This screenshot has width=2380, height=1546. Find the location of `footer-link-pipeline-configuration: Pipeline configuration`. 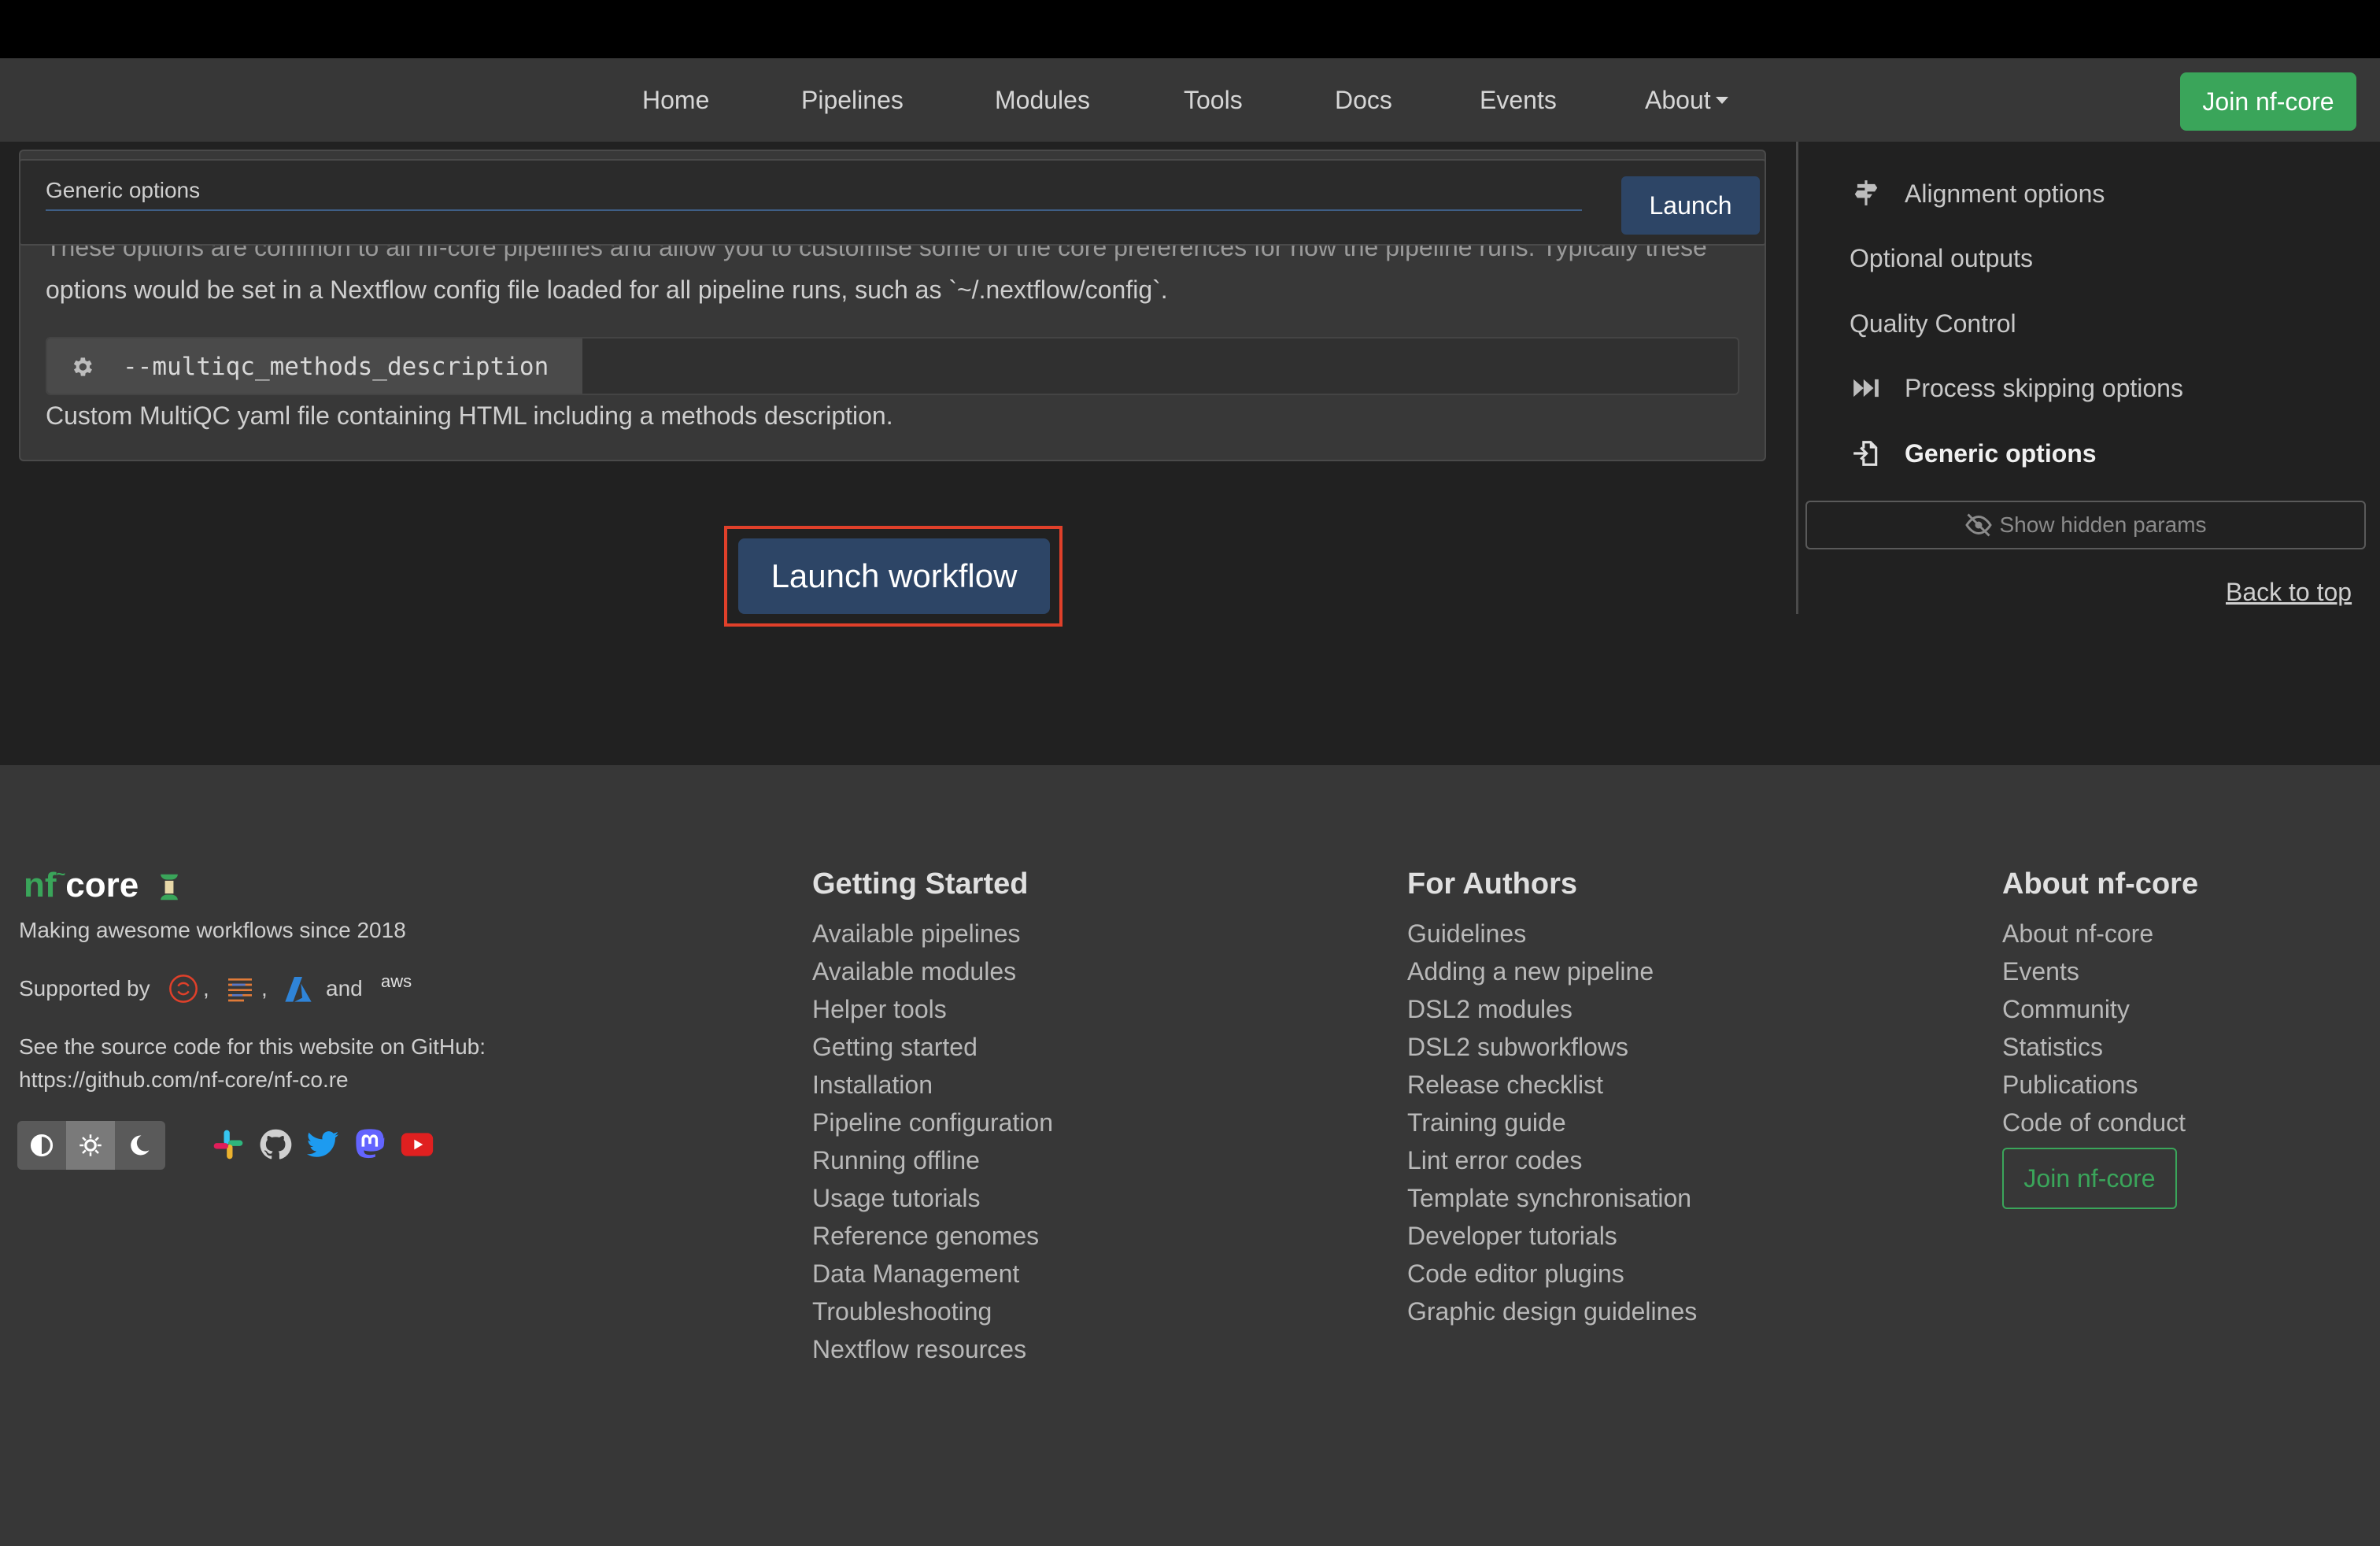

footer-link-pipeline-configuration: Pipeline configuration is located at coordinates (932, 1122).